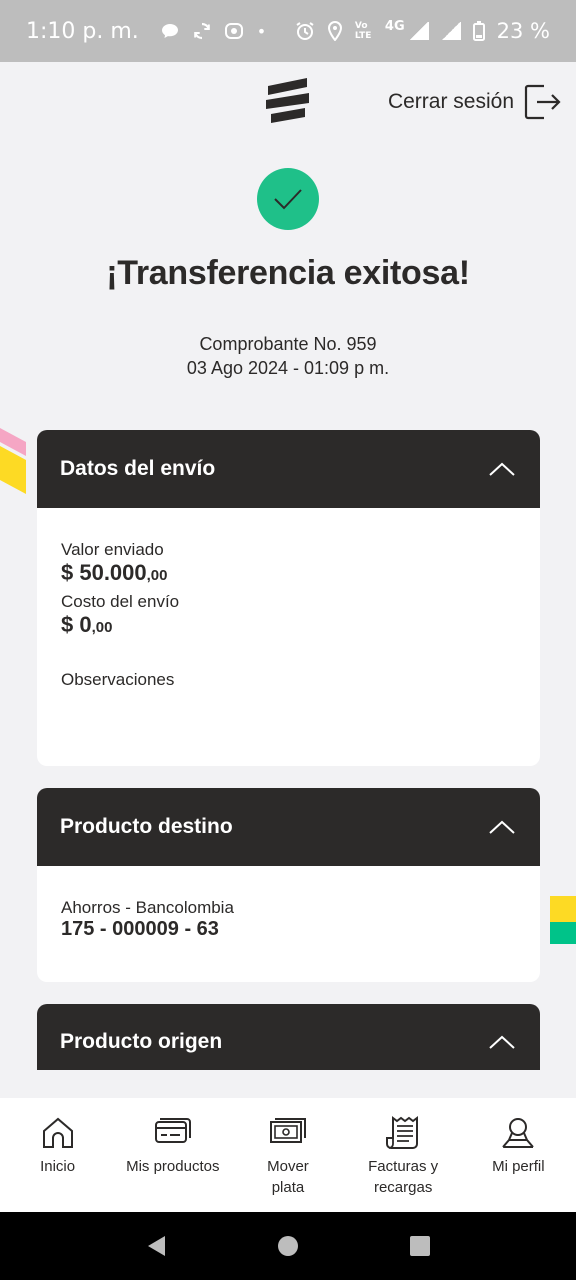 The image size is (576, 1280). Describe the element at coordinates (147, 907) in the screenshot. I see `destination-account-type: Ahorros - Bancolombia` at that location.